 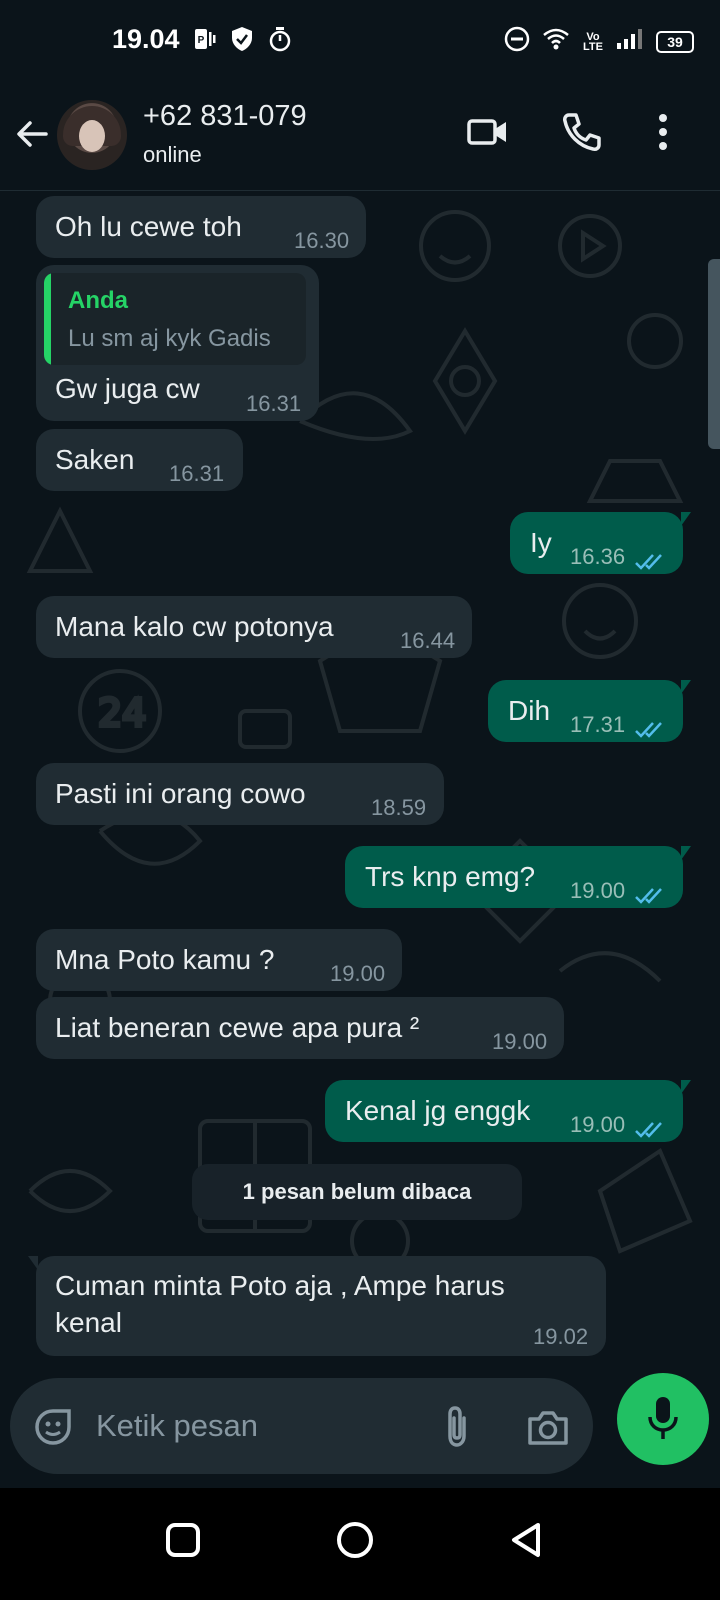 I want to click on dnd-icon, so click(x=517, y=41).